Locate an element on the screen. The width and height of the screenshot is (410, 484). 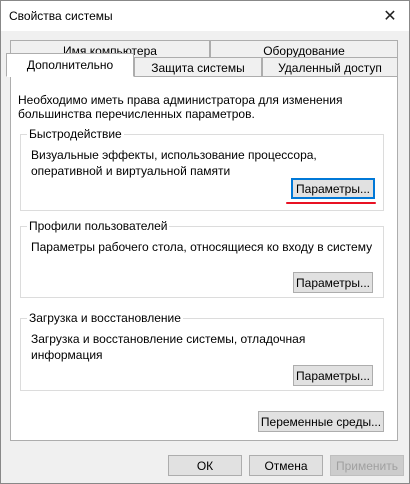
highlight-underline is located at coordinates (331, 203).